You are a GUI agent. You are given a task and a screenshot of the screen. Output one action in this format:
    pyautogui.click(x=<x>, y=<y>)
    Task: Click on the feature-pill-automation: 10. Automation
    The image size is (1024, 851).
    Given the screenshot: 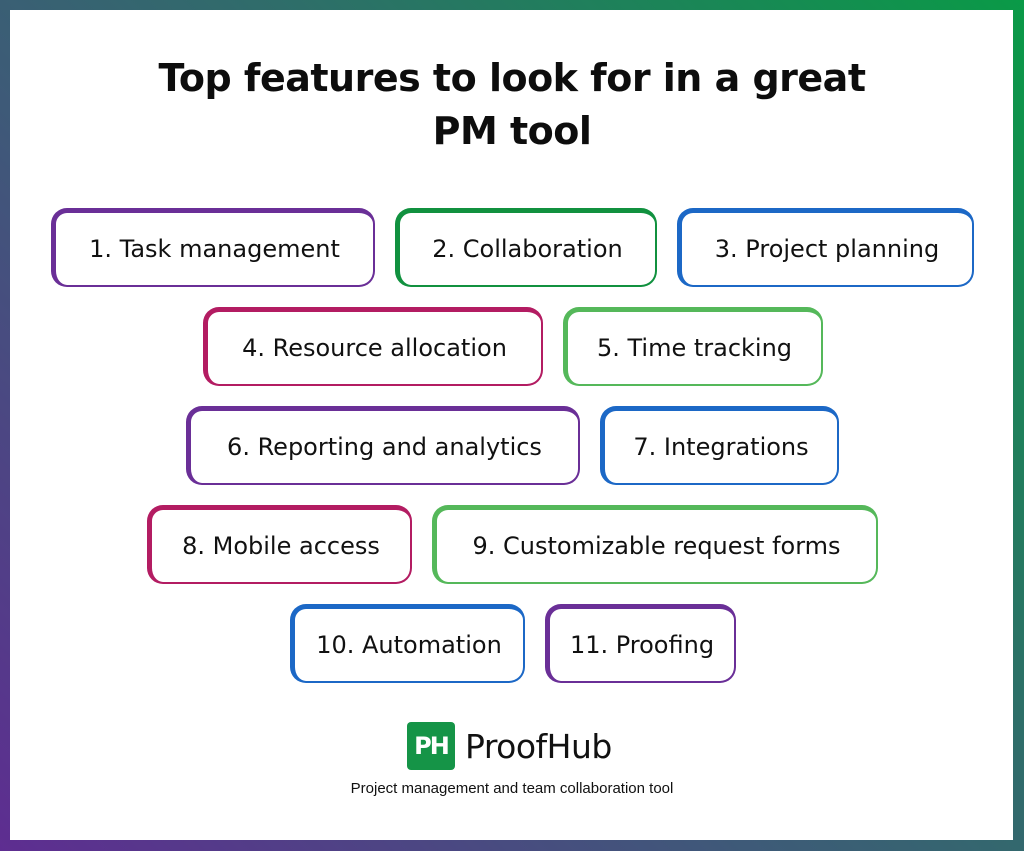 What is the action you would take?
    pyautogui.click(x=407, y=643)
    